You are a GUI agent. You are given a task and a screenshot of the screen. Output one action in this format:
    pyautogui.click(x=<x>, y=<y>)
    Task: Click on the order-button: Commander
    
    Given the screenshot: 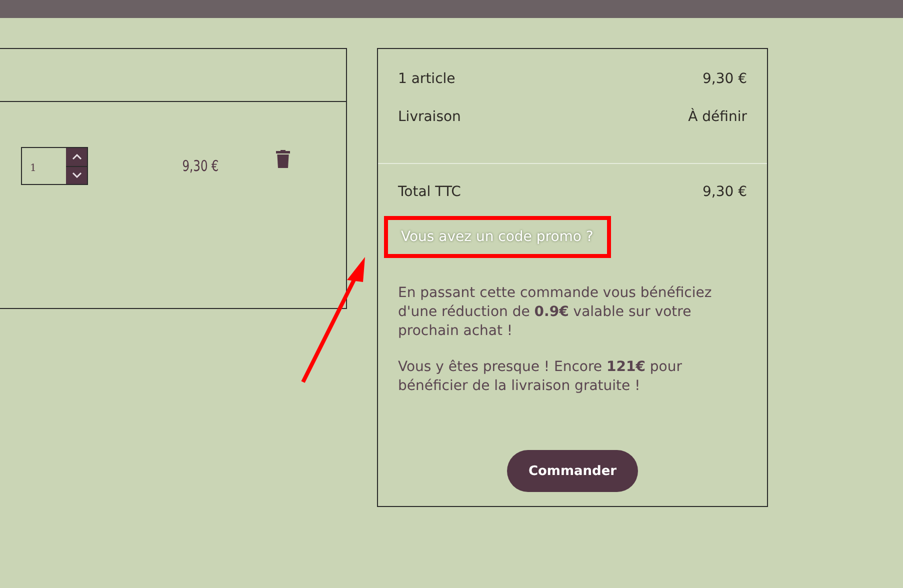 What is the action you would take?
    pyautogui.click(x=572, y=471)
    